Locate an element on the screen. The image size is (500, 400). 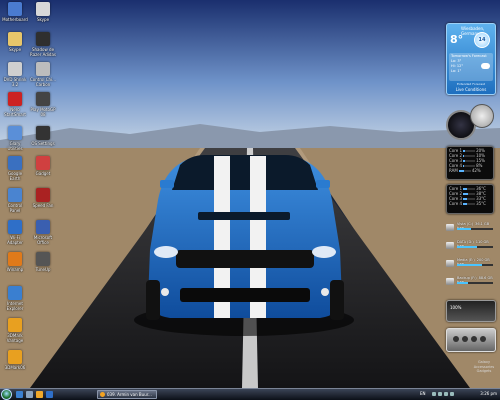
desktop-icon-label: TuneUp is located at coordinates (43, 269).